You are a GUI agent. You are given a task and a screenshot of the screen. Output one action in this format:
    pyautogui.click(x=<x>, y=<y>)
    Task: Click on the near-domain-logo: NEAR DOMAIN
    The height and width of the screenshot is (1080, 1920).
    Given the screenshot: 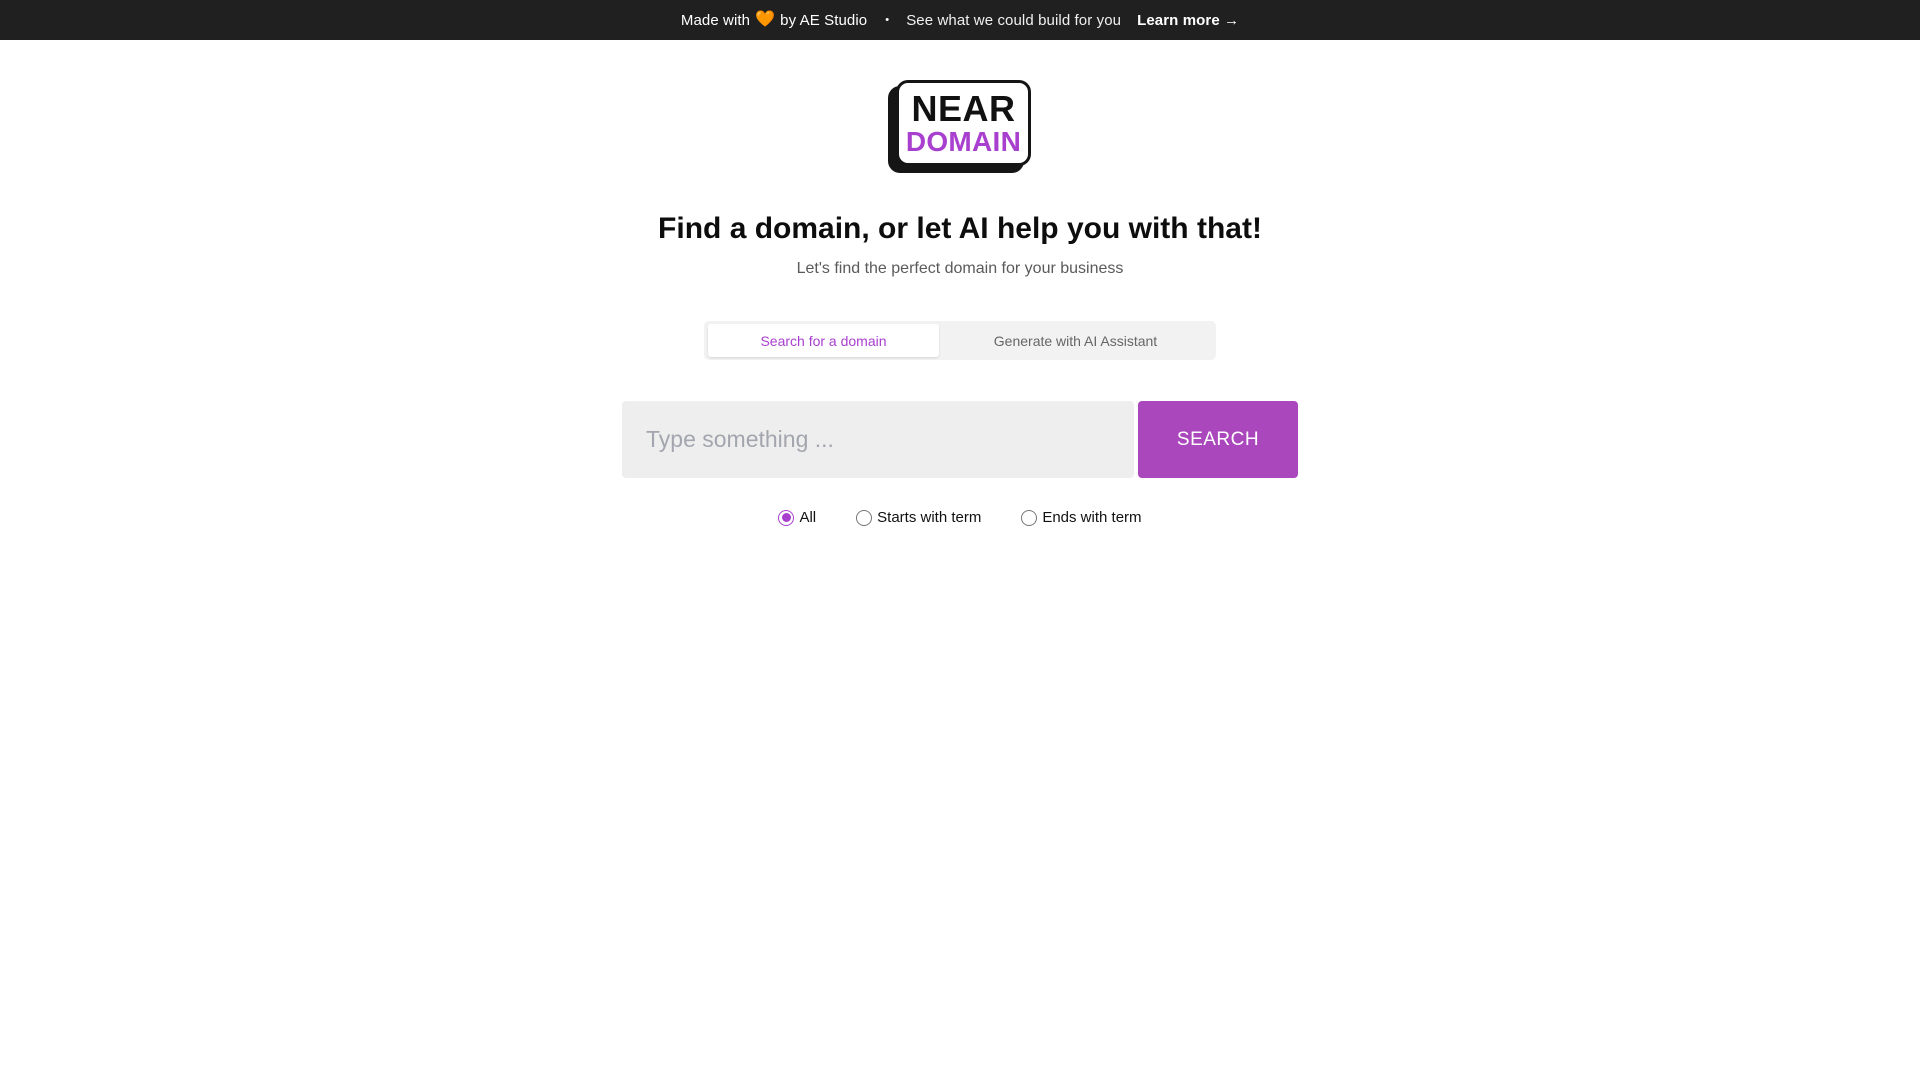 What is the action you would take?
    pyautogui.click(x=959, y=126)
    